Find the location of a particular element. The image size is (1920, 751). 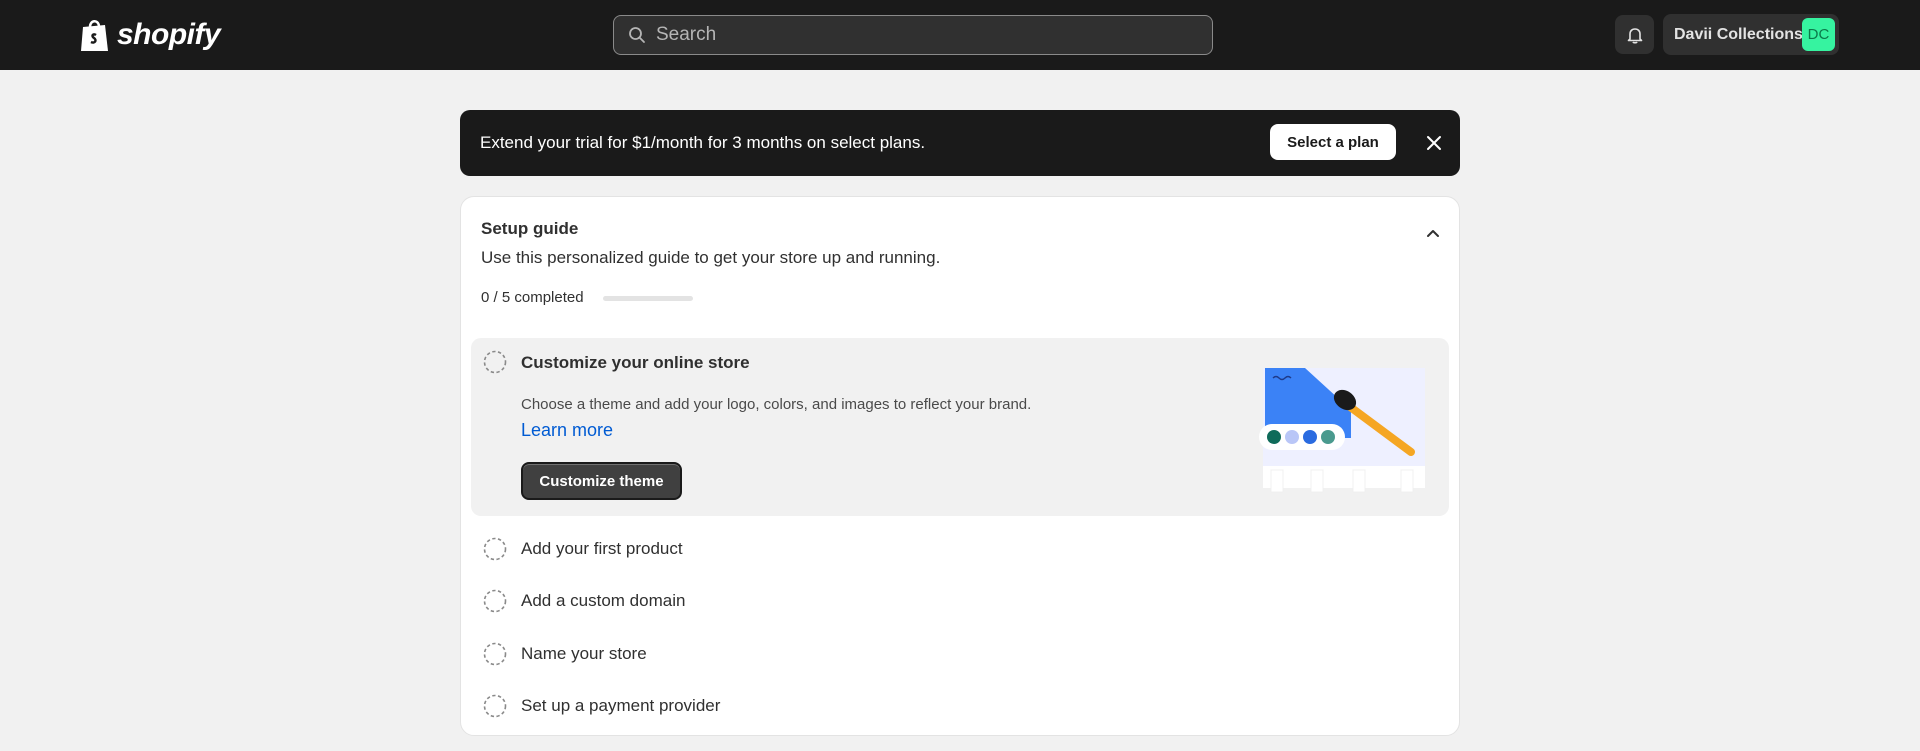

top-bar: shopify Davii Collections DC is located at coordinates (960, 35).